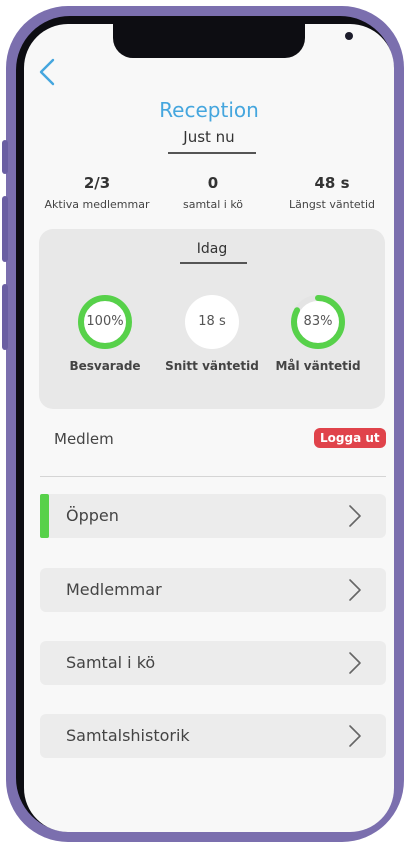 This screenshot has width=416, height=849. Describe the element at coordinates (111, 662) in the screenshot. I see `nav-item-label: Samtal i kö` at that location.